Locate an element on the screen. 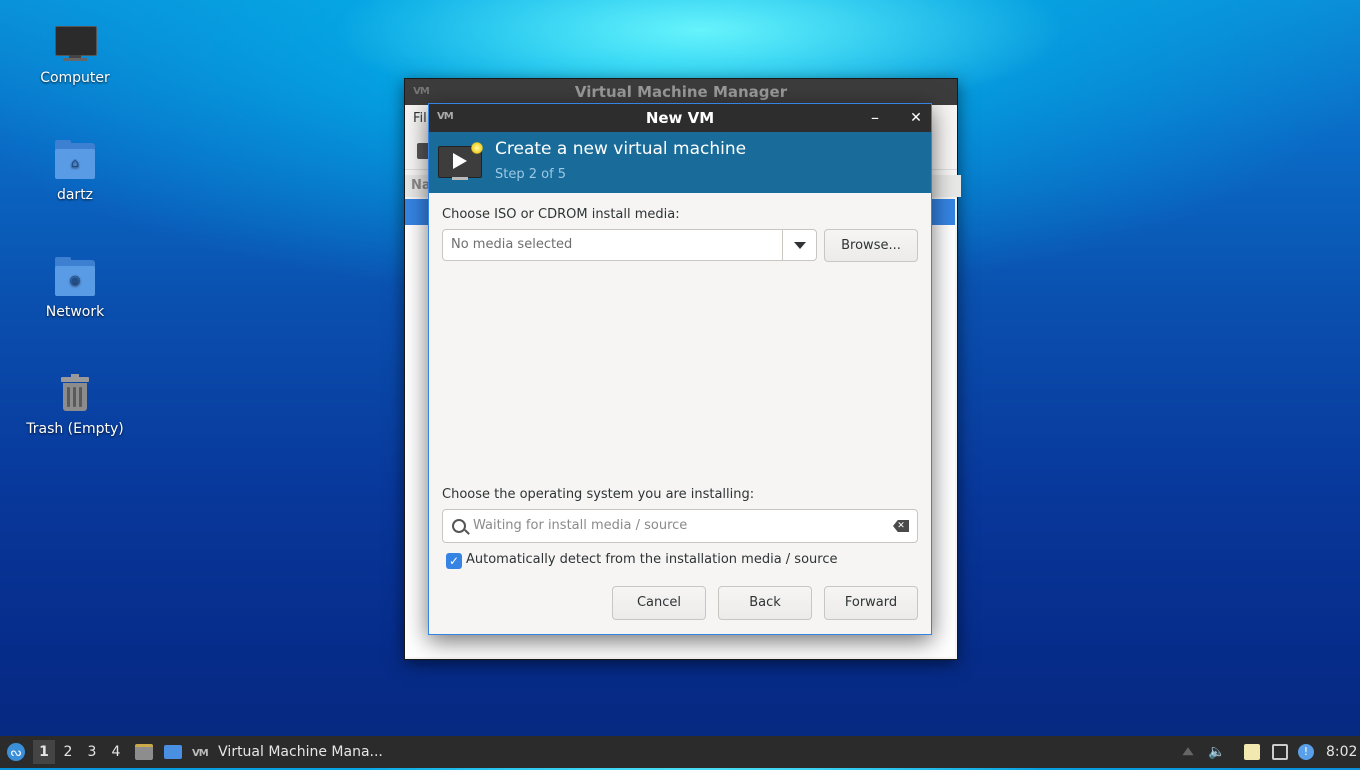 The image size is (1360, 770). show-desktop-launcher is located at coordinates (173, 752).